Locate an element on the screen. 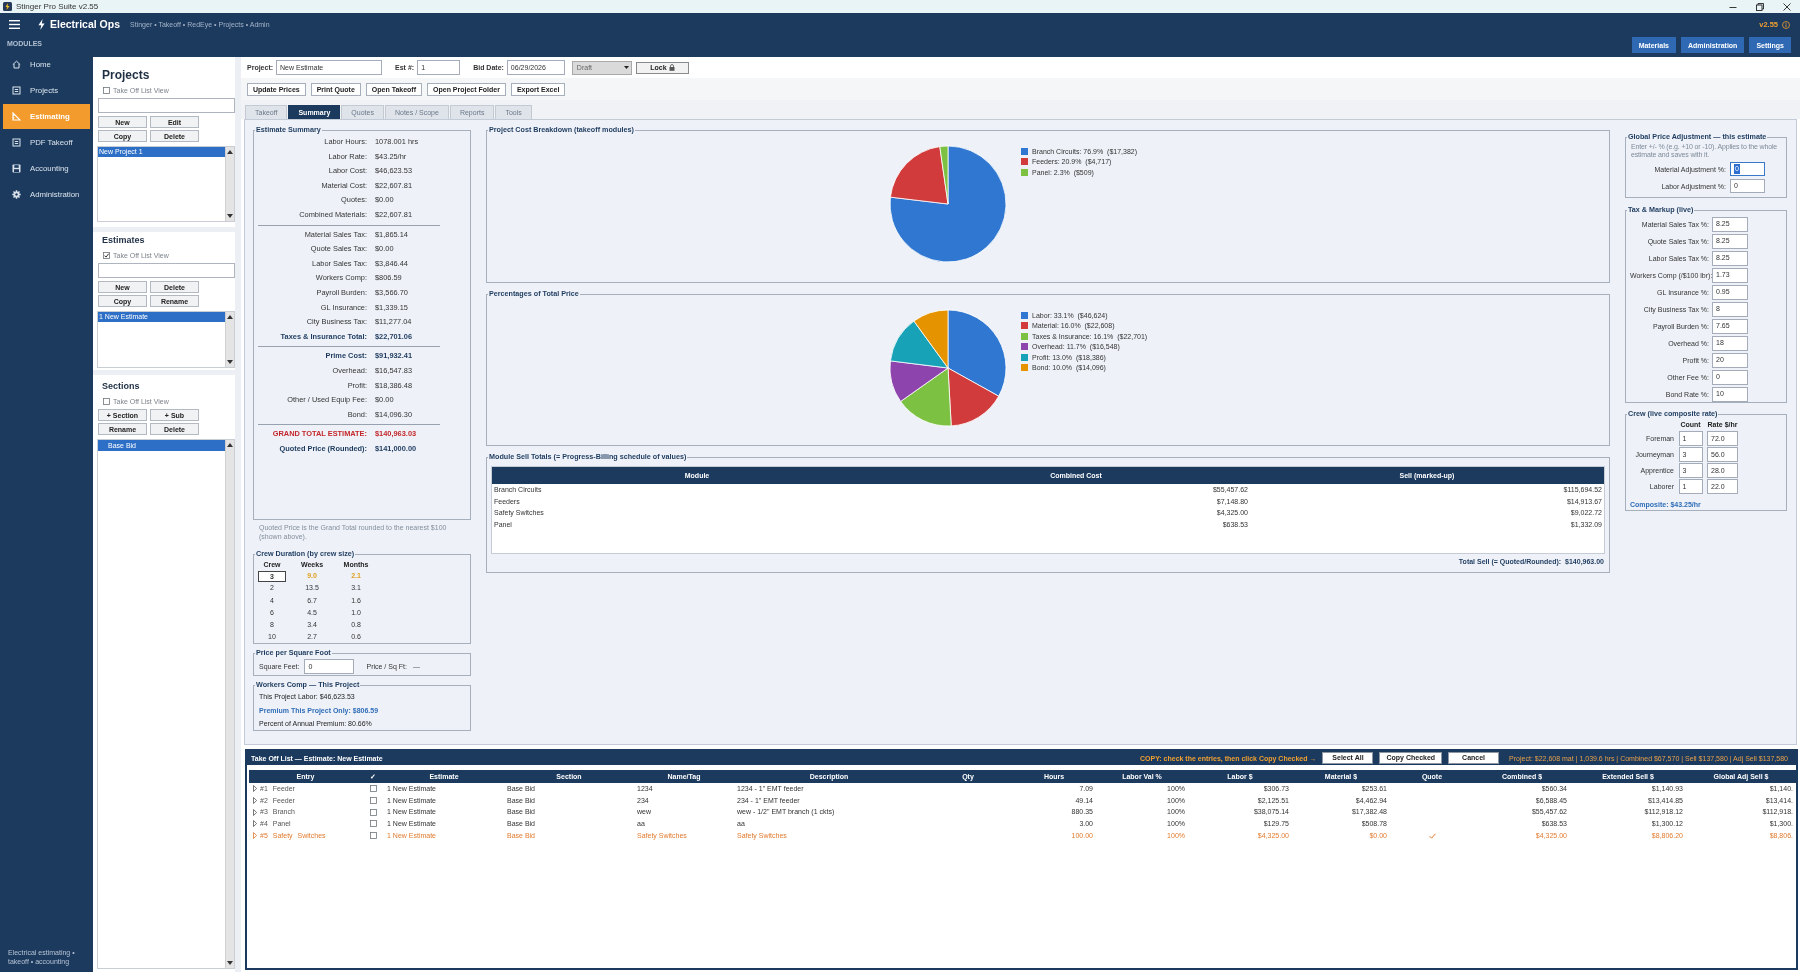  lock-icon is located at coordinates (671, 67).